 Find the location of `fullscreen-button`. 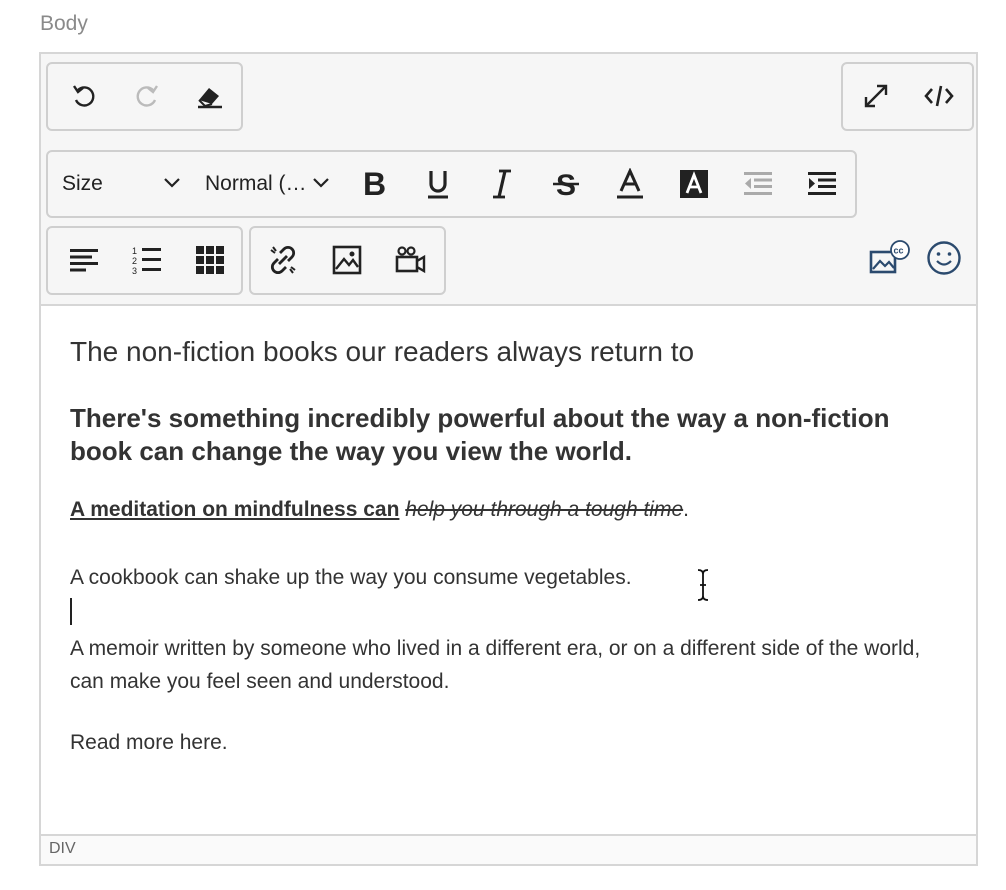

fullscreen-button is located at coordinates (876, 96).